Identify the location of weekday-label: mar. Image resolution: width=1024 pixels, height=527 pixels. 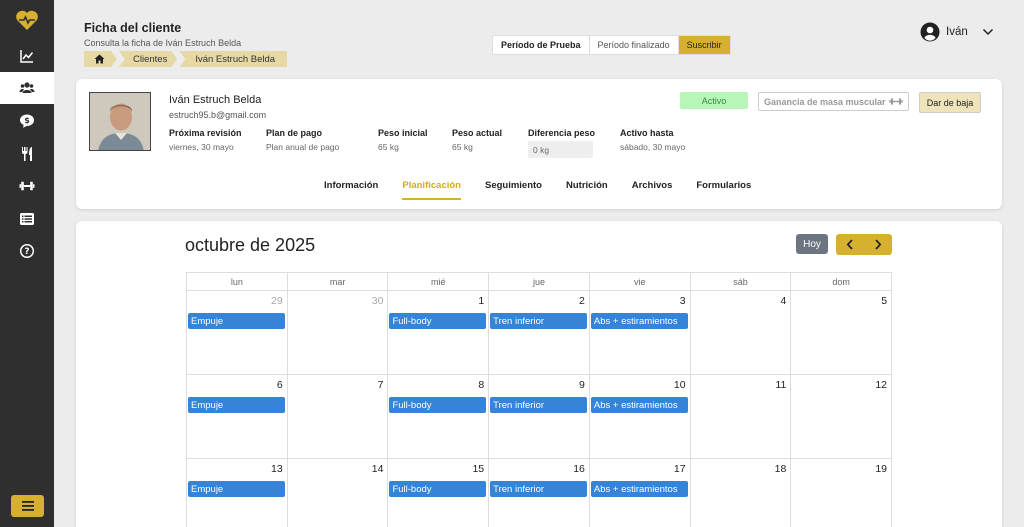
(338, 281).